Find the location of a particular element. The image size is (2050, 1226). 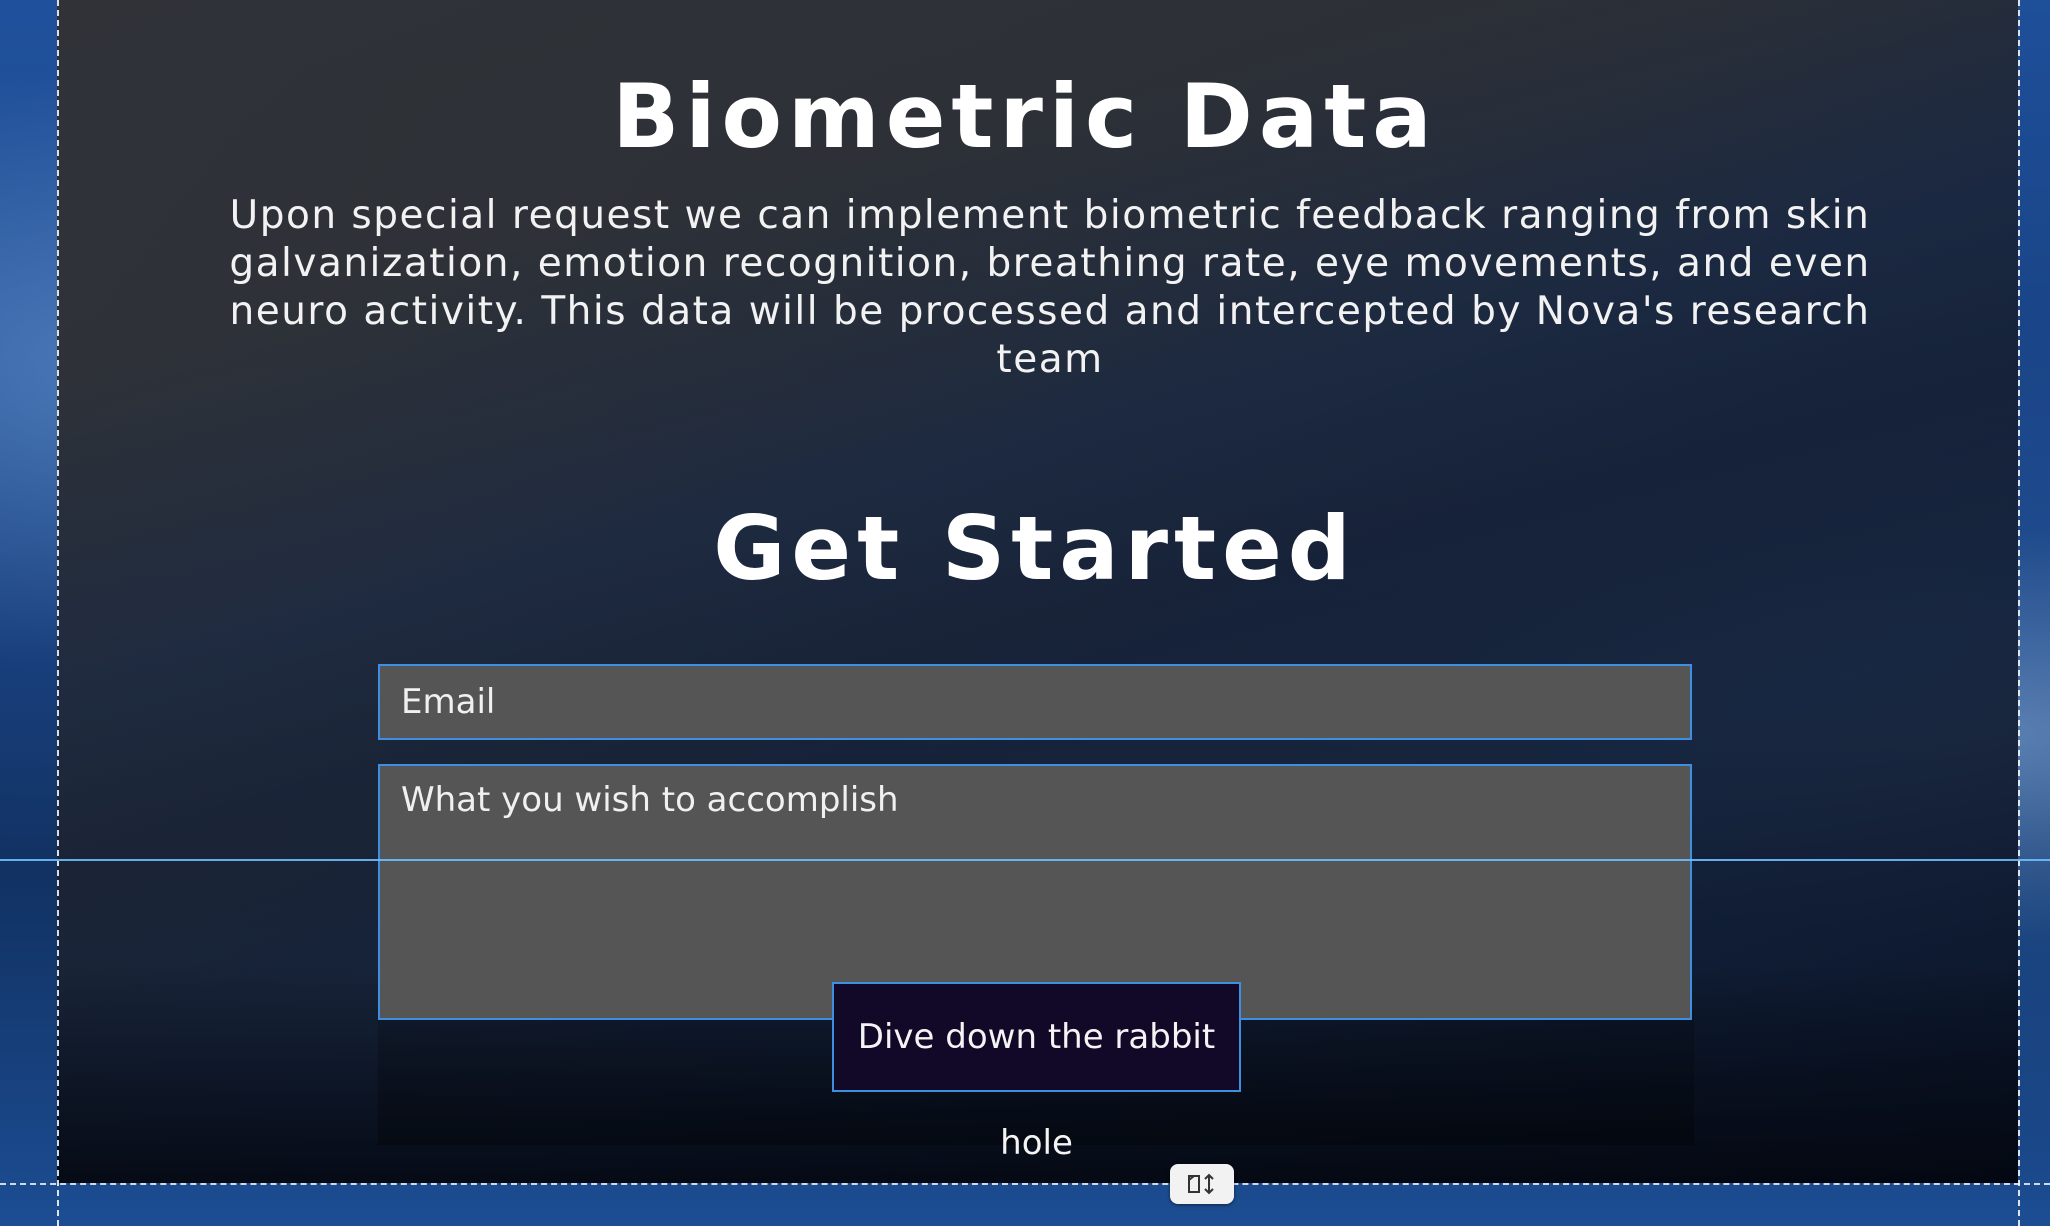

section-title: Biometric Data is located at coordinates (1025, 116).